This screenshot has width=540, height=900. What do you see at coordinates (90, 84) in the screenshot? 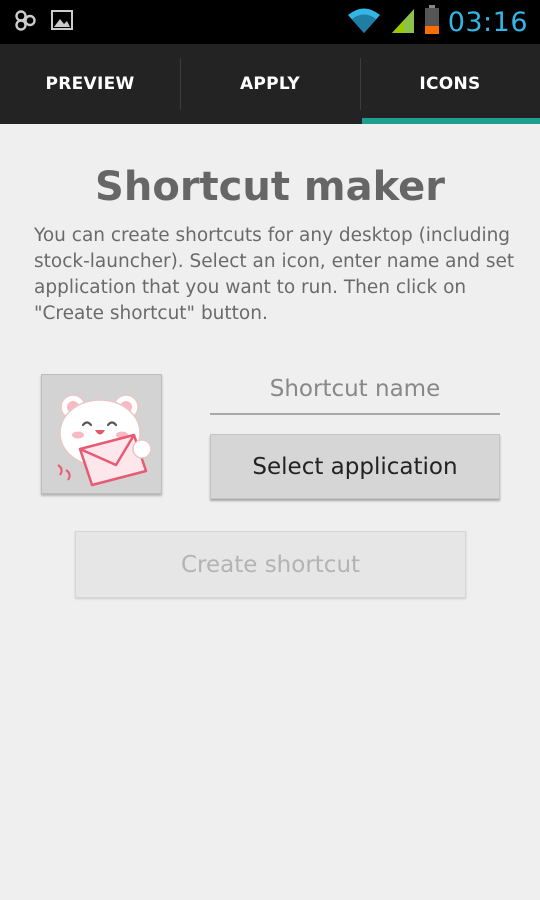
I see `tab-preview: PREVIEW` at bounding box center [90, 84].